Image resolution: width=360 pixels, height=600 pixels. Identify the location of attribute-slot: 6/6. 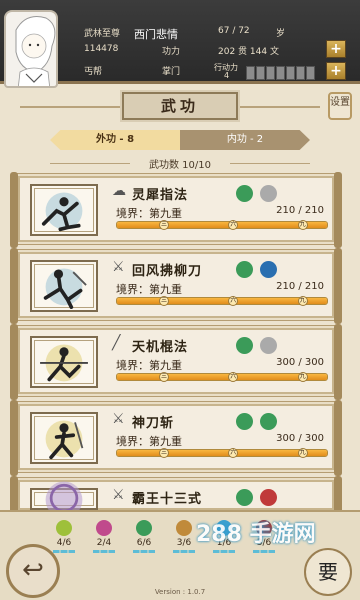
(144, 536).